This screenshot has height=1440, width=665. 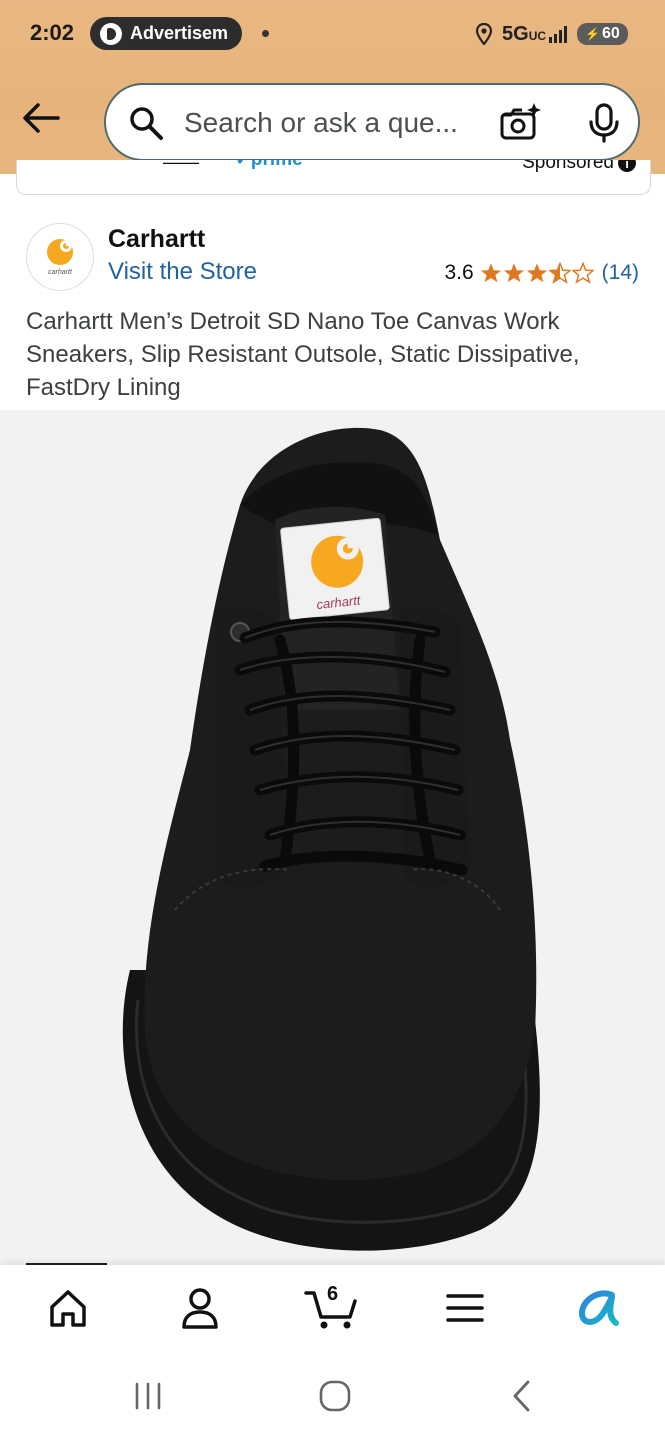 What do you see at coordinates (522, 1396) in the screenshot?
I see `system-back-icon` at bounding box center [522, 1396].